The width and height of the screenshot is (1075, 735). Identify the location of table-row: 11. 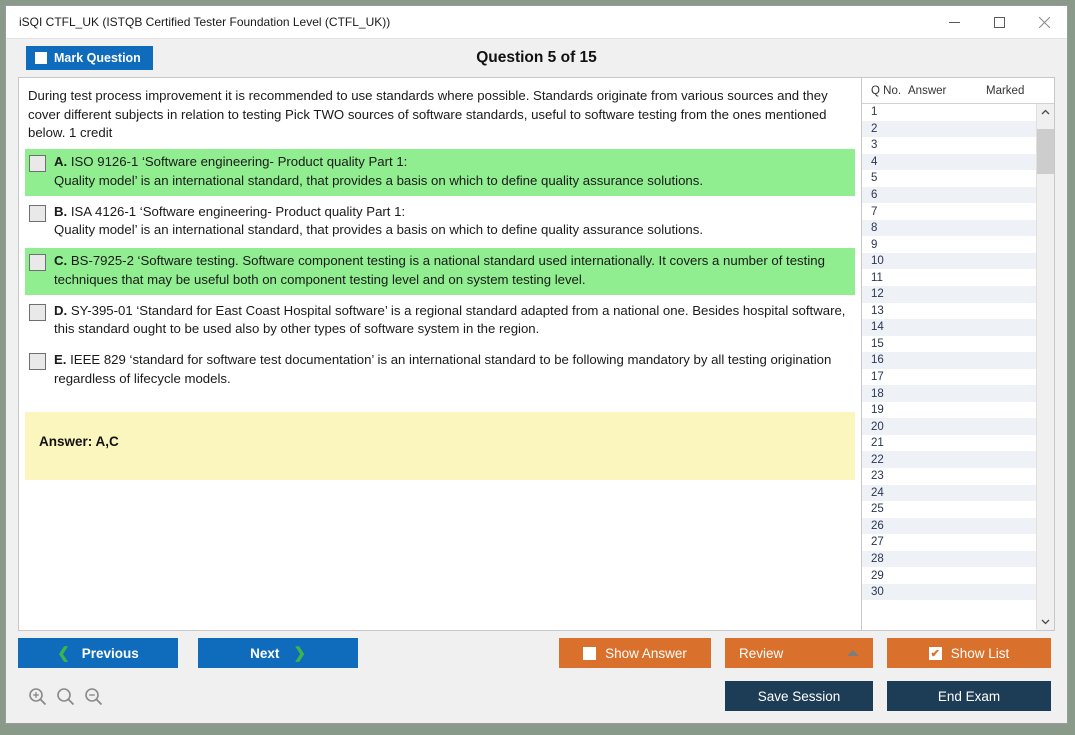
(949, 277).